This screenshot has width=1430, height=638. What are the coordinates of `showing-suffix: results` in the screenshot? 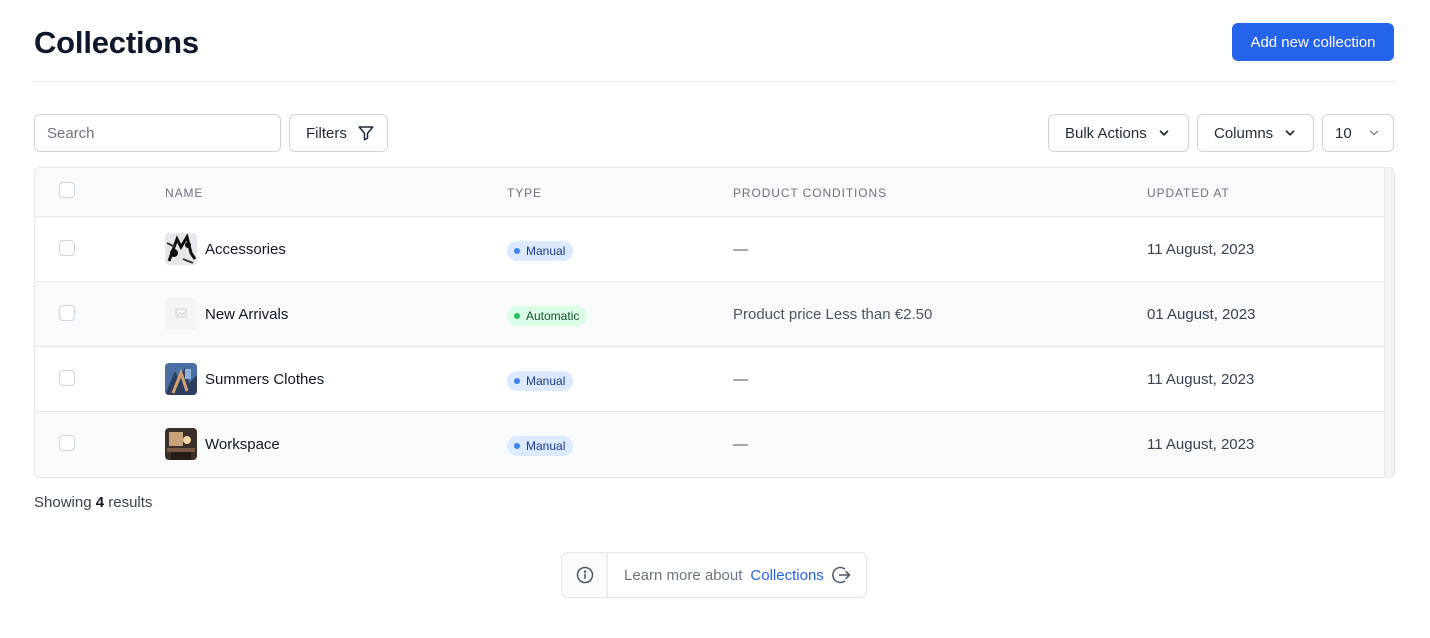 It's located at (130, 502).